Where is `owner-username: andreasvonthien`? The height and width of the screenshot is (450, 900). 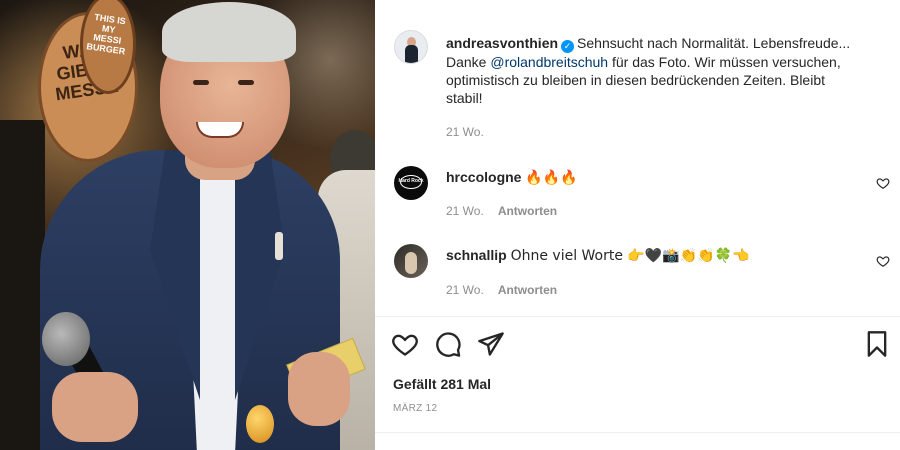 owner-username: andreasvonthien is located at coordinates (502, 43).